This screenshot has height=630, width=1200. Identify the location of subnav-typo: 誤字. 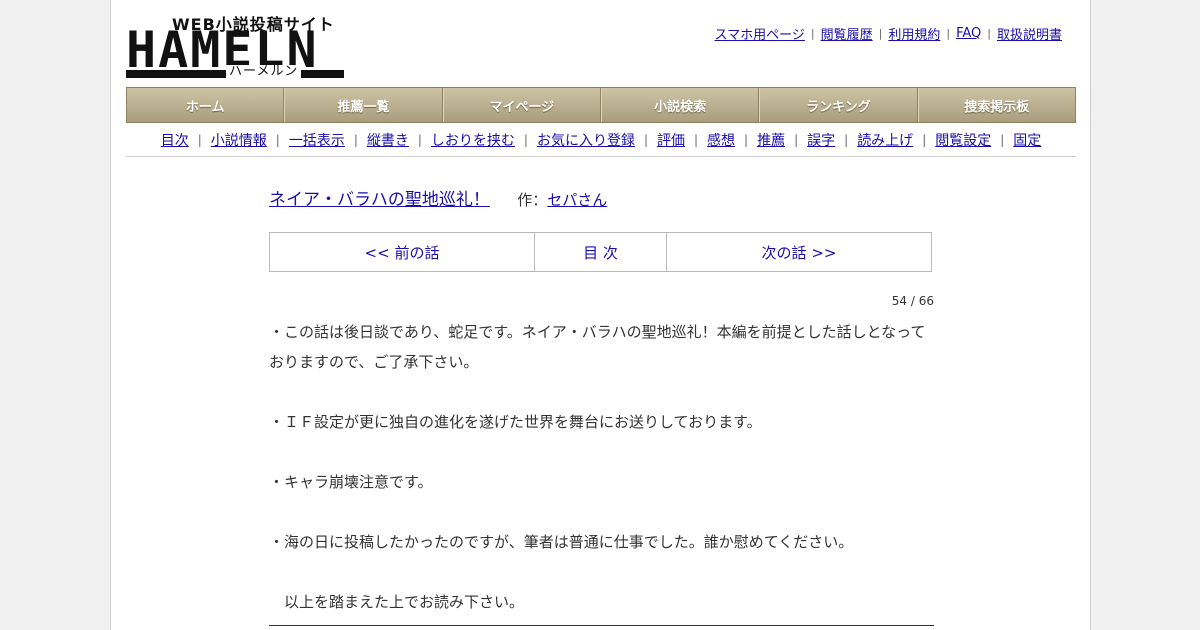
(821, 140).